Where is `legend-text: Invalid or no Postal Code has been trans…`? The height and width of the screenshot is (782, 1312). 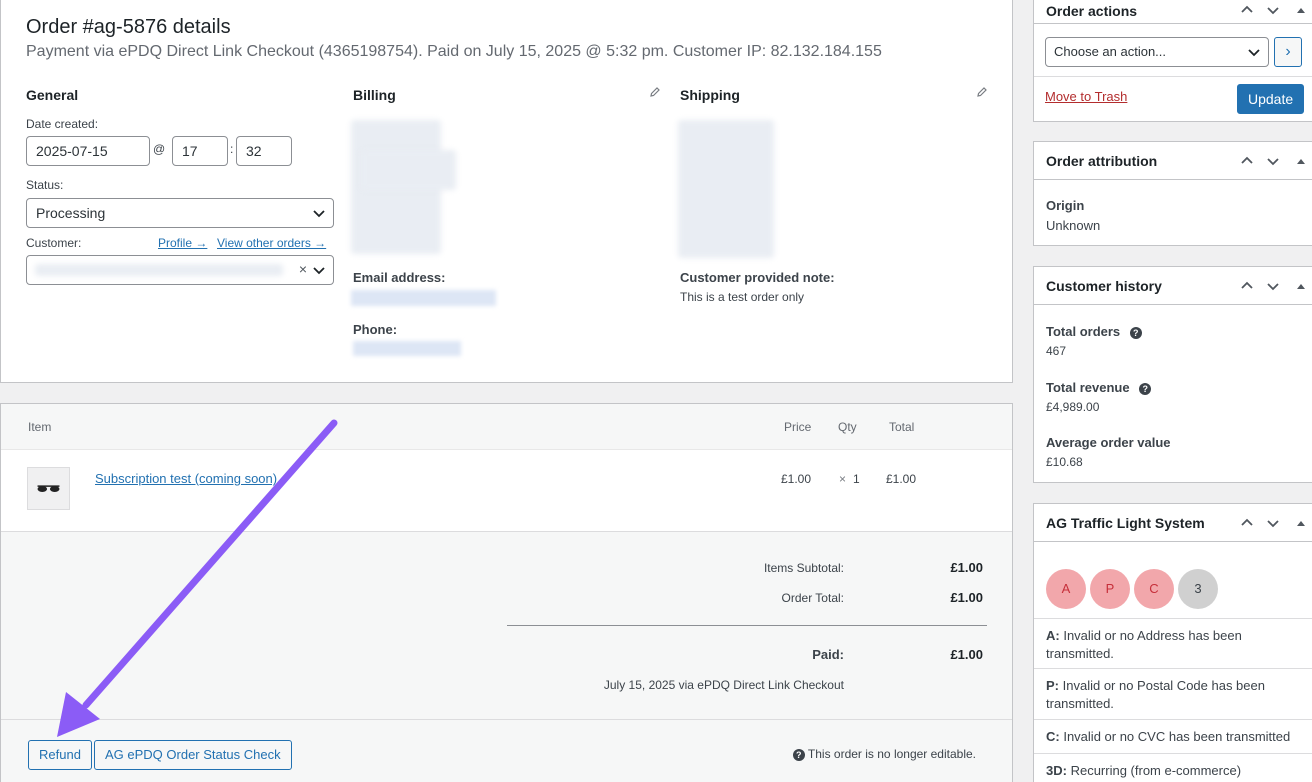
legend-text: Invalid or no Postal Code has been trans… is located at coordinates (1155, 694).